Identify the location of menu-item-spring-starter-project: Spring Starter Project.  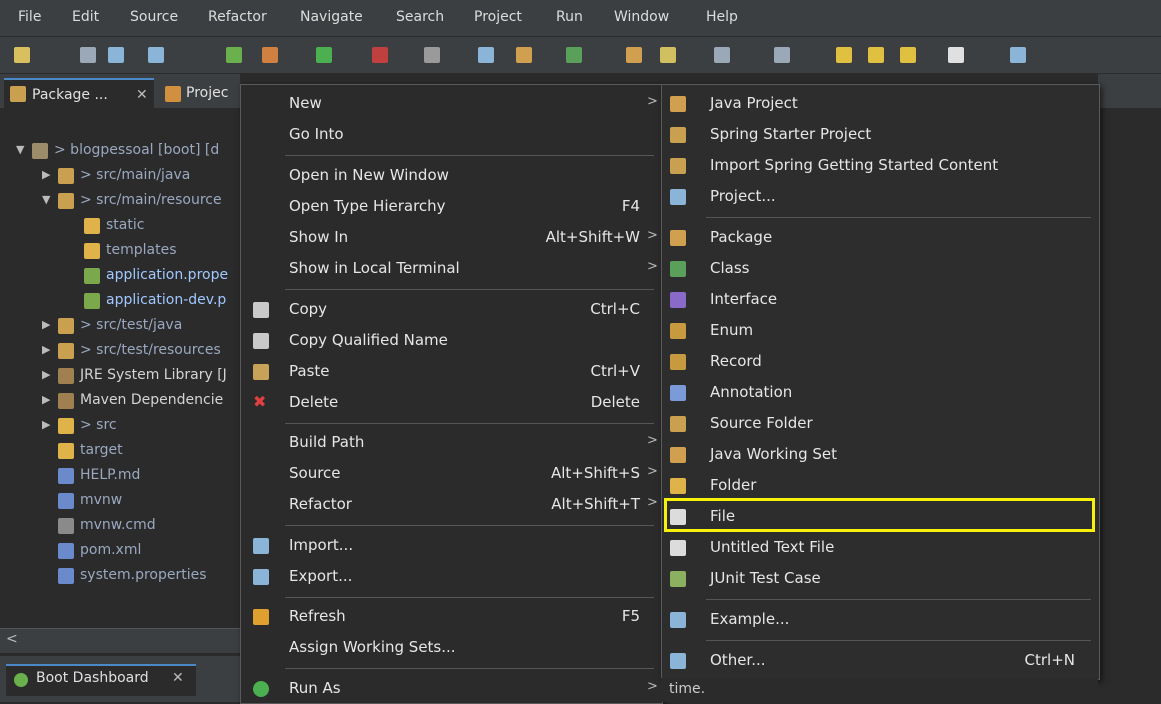
(880, 135).